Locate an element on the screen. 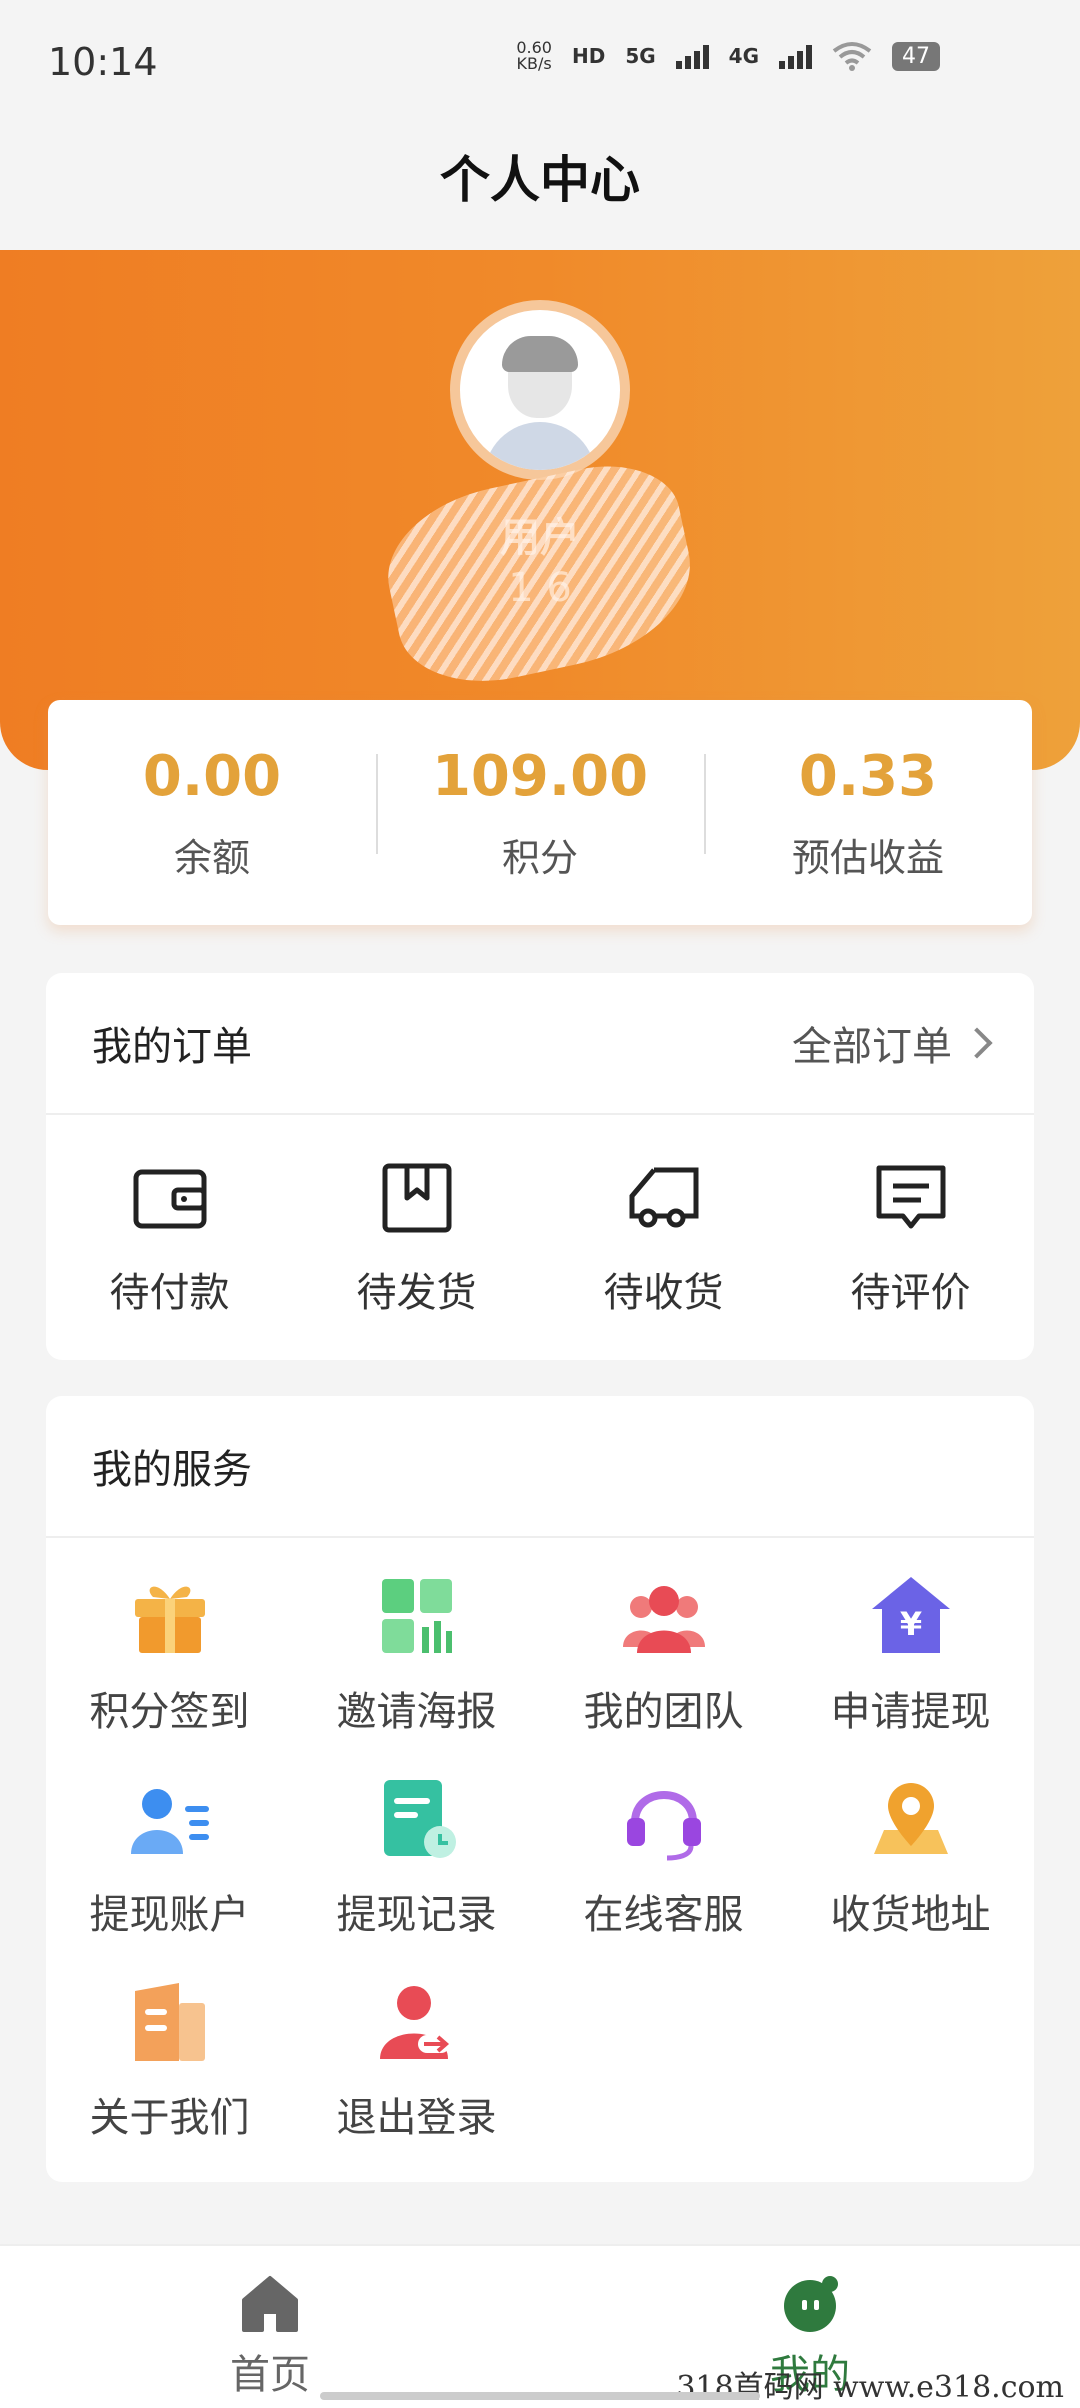 This screenshot has height=2408, width=1080. home-indicator is located at coordinates (540, 2396).